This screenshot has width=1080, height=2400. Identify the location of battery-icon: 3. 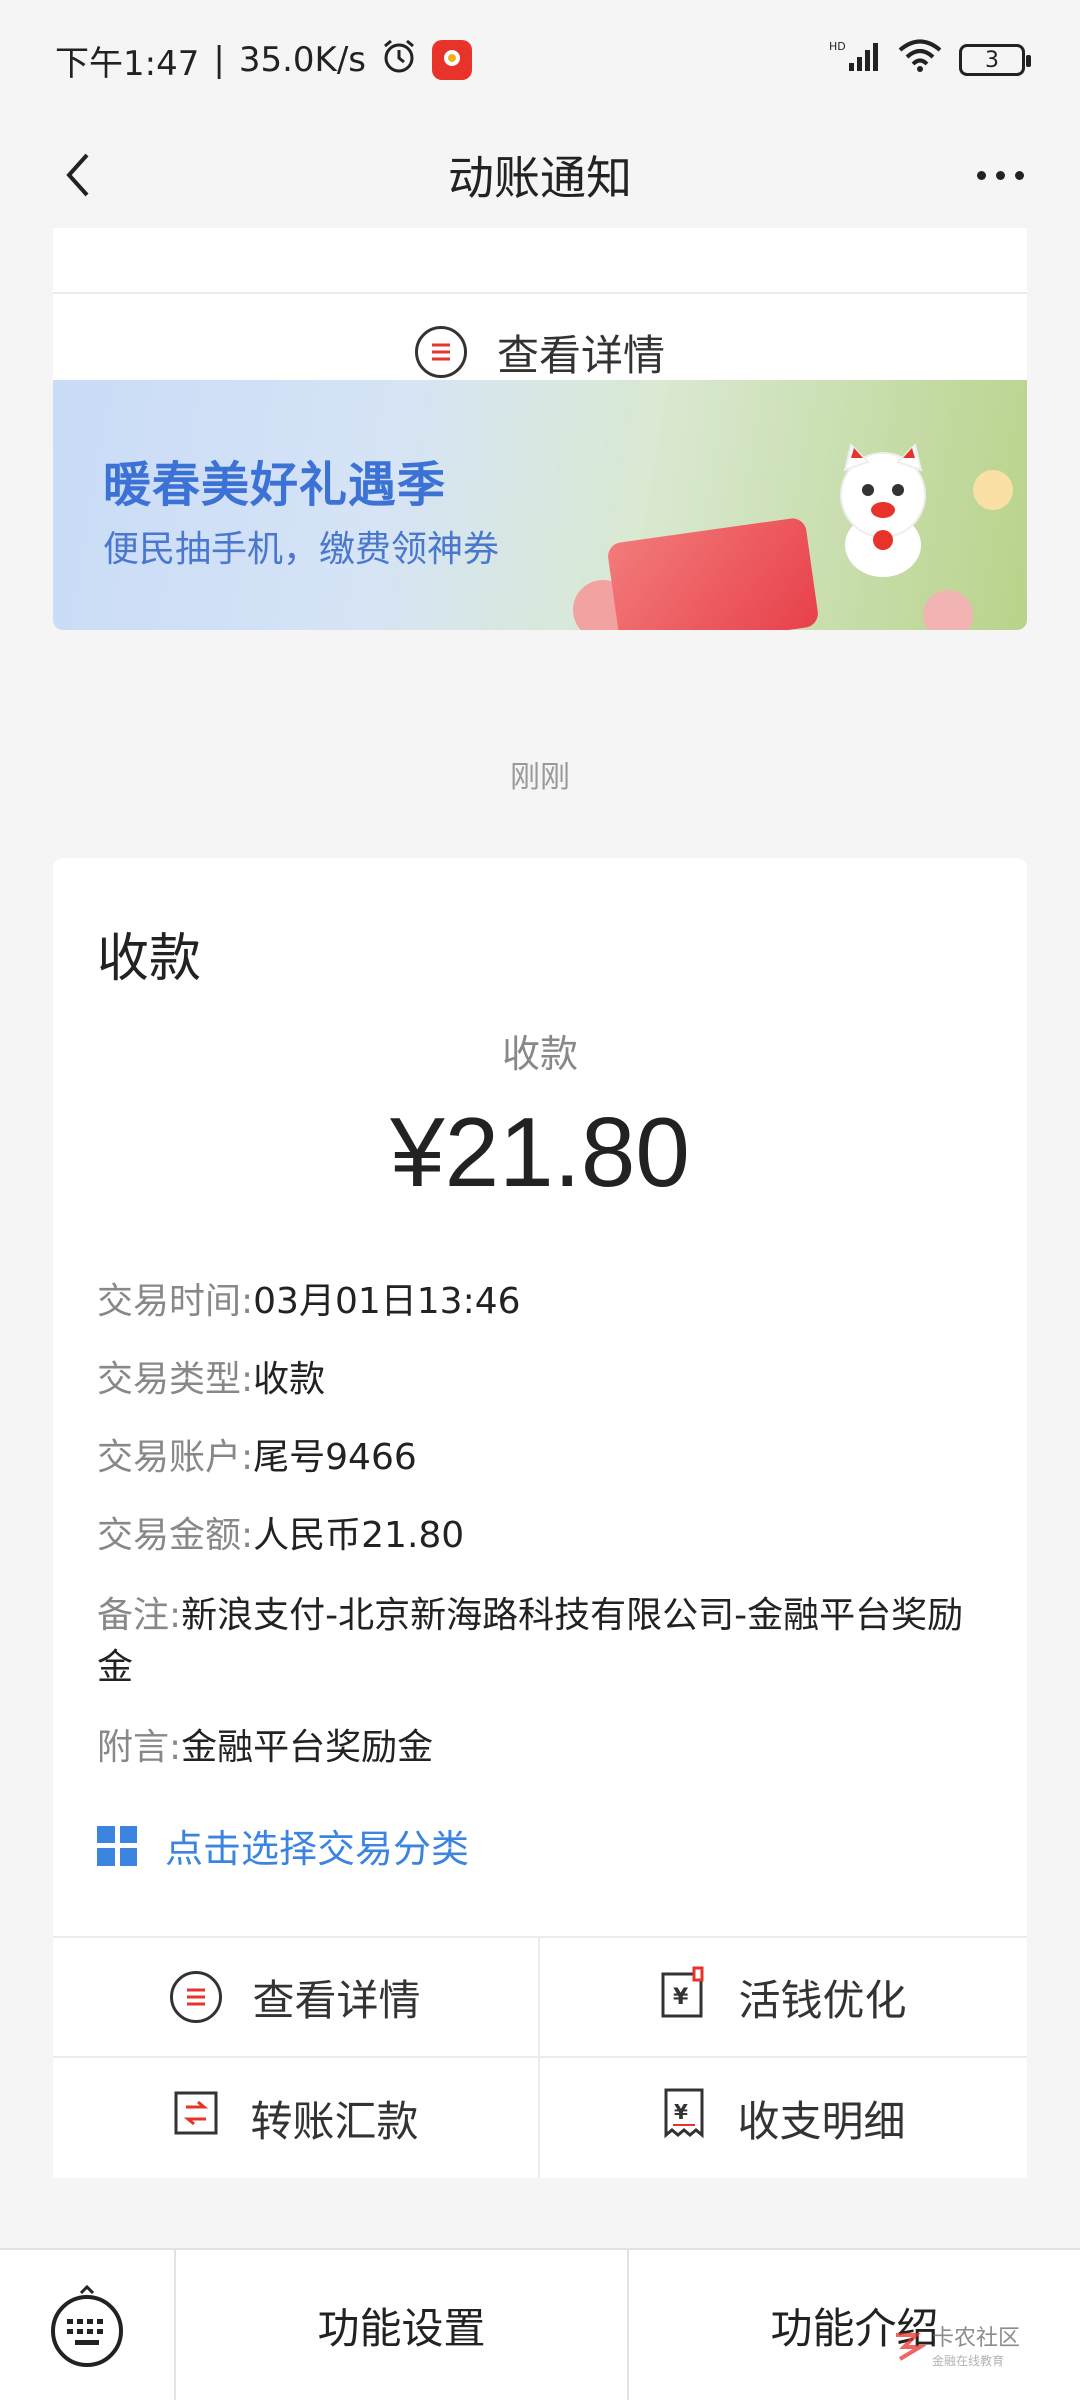
(995, 60).